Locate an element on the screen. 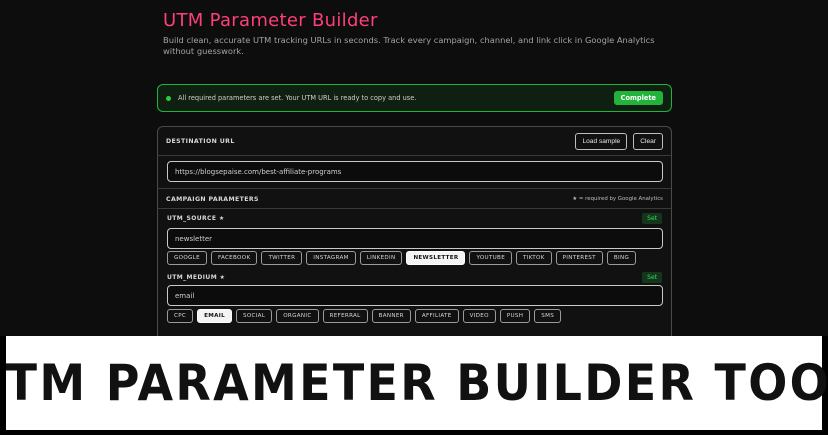 Image resolution: width=828 pixels, height=435 pixels. medium-chip-cpc: CPC is located at coordinates (180, 316).